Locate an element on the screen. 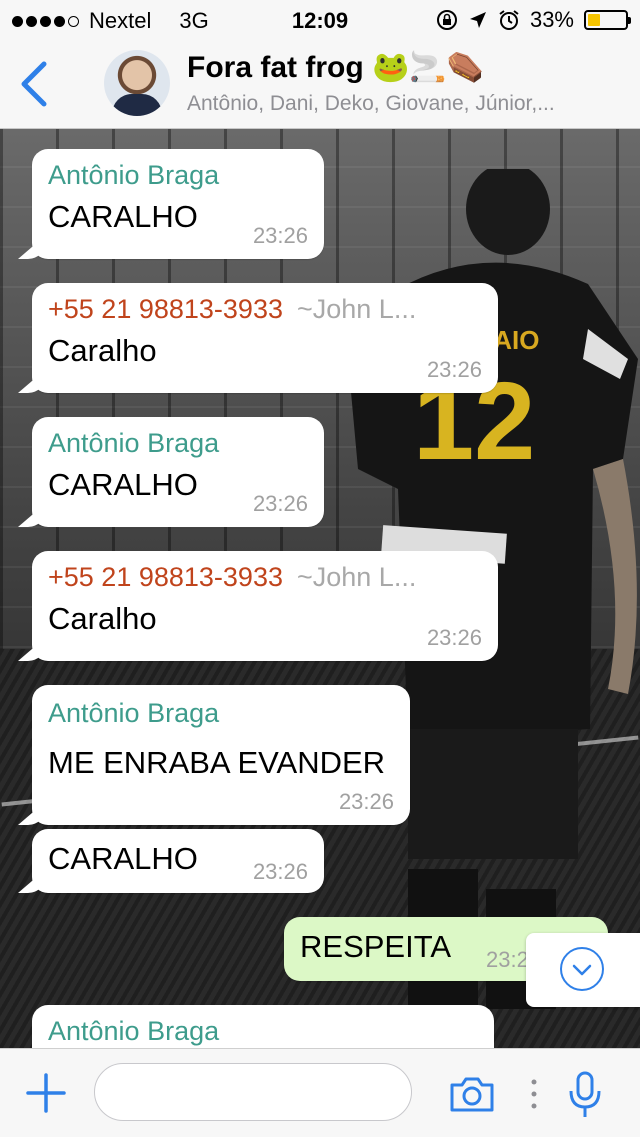 Image resolution: width=640 pixels, height=1137 pixels. location-arrow-icon is located at coordinates (477, 20).